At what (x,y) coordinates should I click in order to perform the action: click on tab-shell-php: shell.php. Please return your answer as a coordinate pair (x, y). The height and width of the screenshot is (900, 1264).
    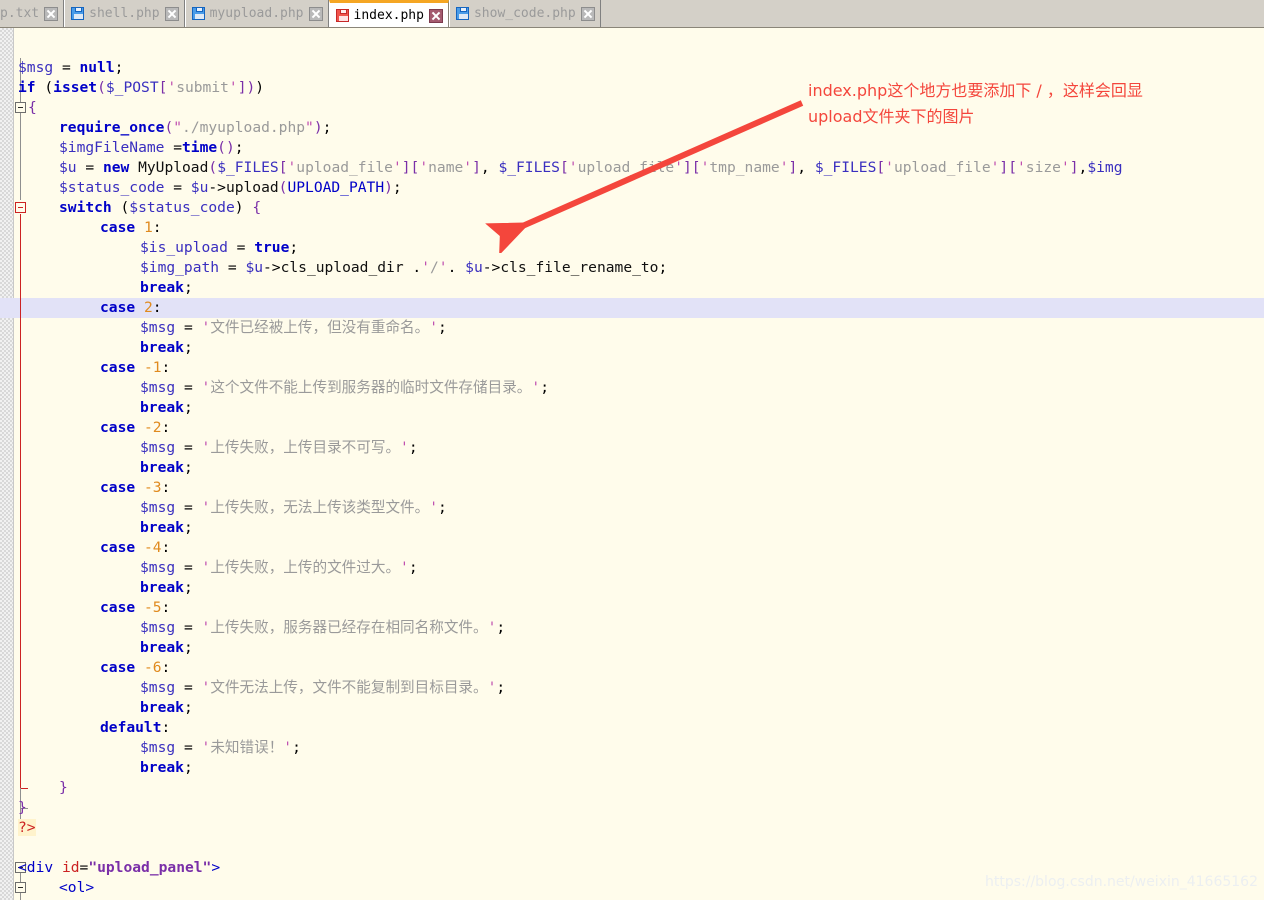
    Looking at the image, I should click on (124, 13).